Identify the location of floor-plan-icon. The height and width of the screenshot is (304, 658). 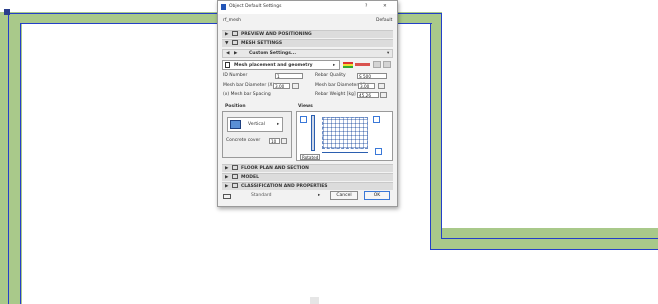
(235, 167).